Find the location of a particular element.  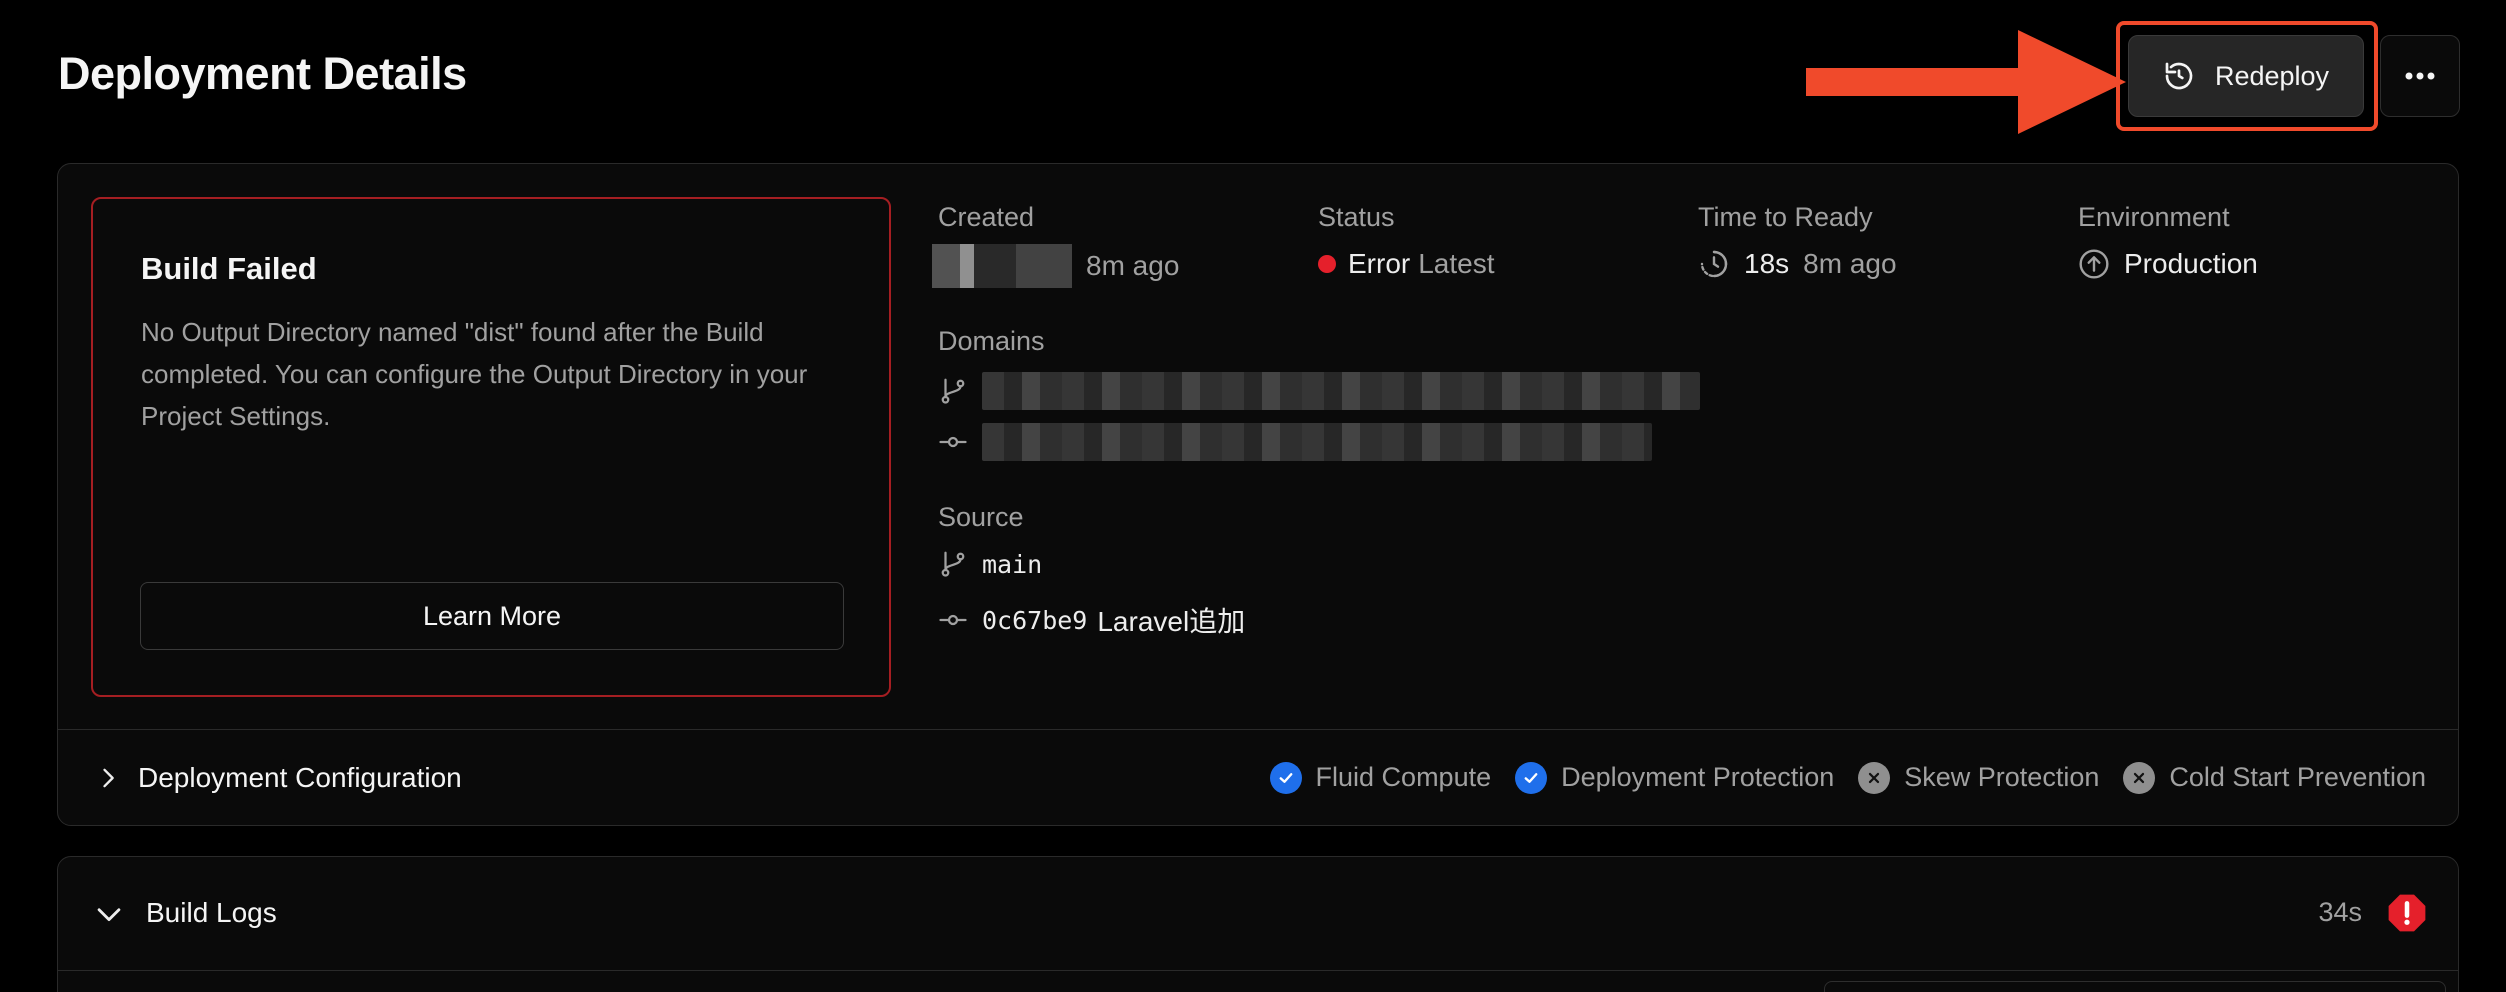

source-branch: main is located at coordinates (1012, 564).